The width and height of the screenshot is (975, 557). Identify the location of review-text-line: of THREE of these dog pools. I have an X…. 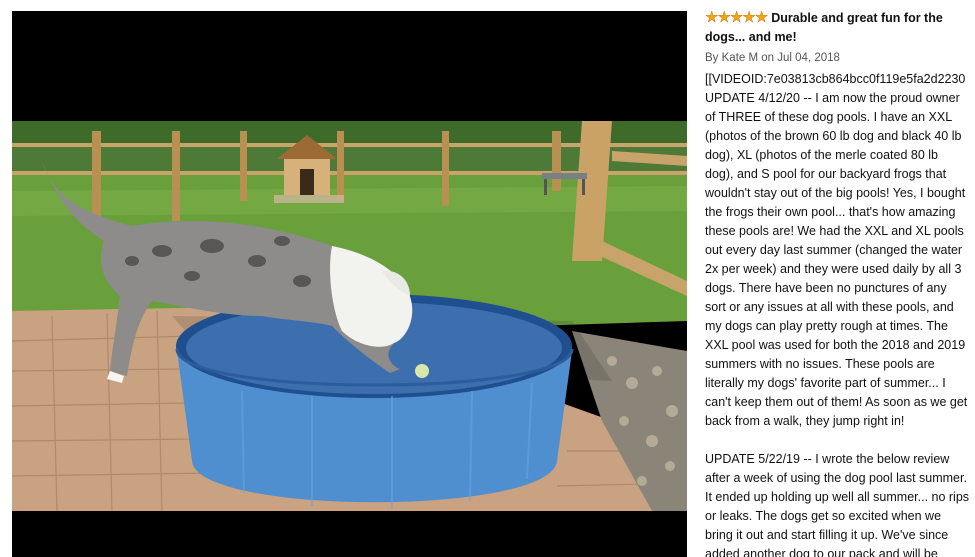
(829, 117).